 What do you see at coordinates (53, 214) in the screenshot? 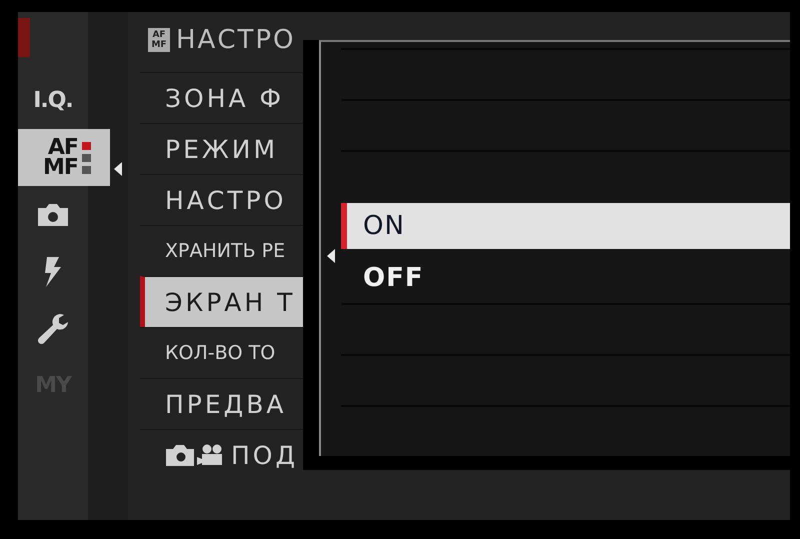
I see `camera-icon` at bounding box center [53, 214].